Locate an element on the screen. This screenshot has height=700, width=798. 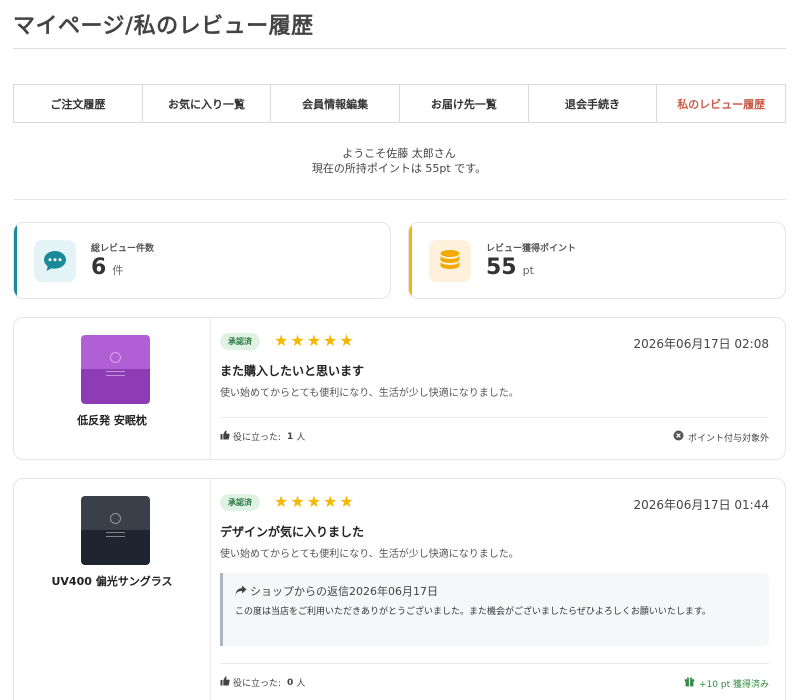
close-circle-icon is located at coordinates (678, 437).